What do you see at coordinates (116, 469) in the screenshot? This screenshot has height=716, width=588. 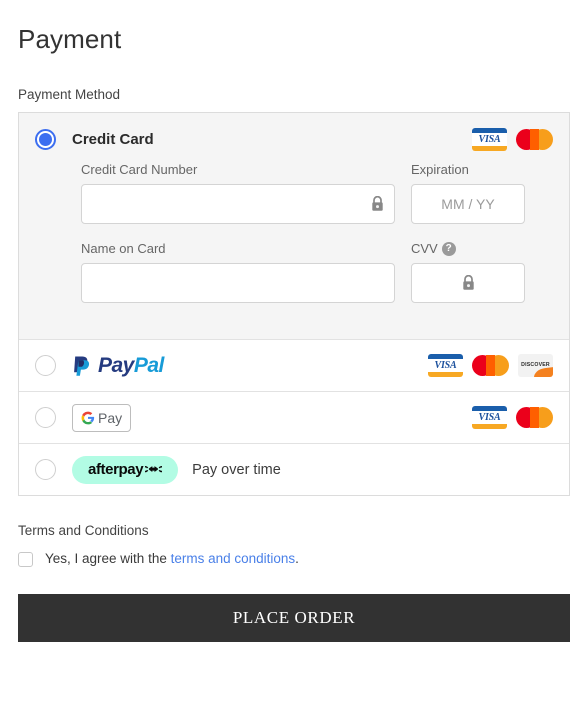 I see `afterpay-wordmark: afterpay` at bounding box center [116, 469].